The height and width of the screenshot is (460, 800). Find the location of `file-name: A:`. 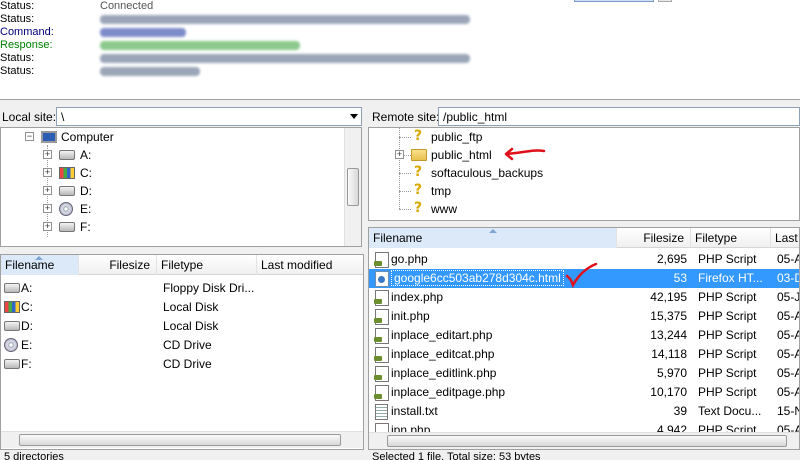

file-name: A: is located at coordinates (27, 288).